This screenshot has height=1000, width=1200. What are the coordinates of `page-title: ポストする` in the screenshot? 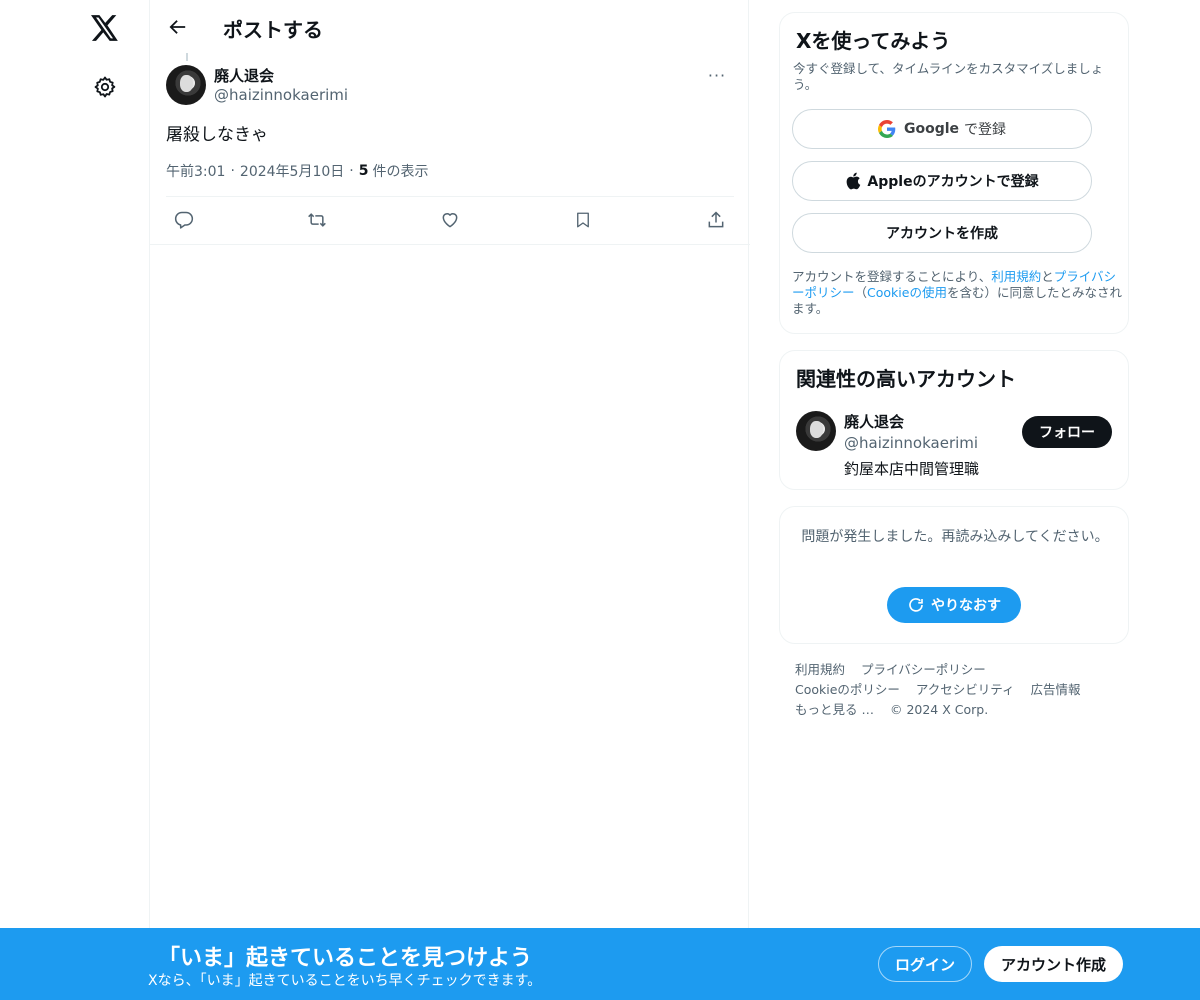 It's located at (273, 30).